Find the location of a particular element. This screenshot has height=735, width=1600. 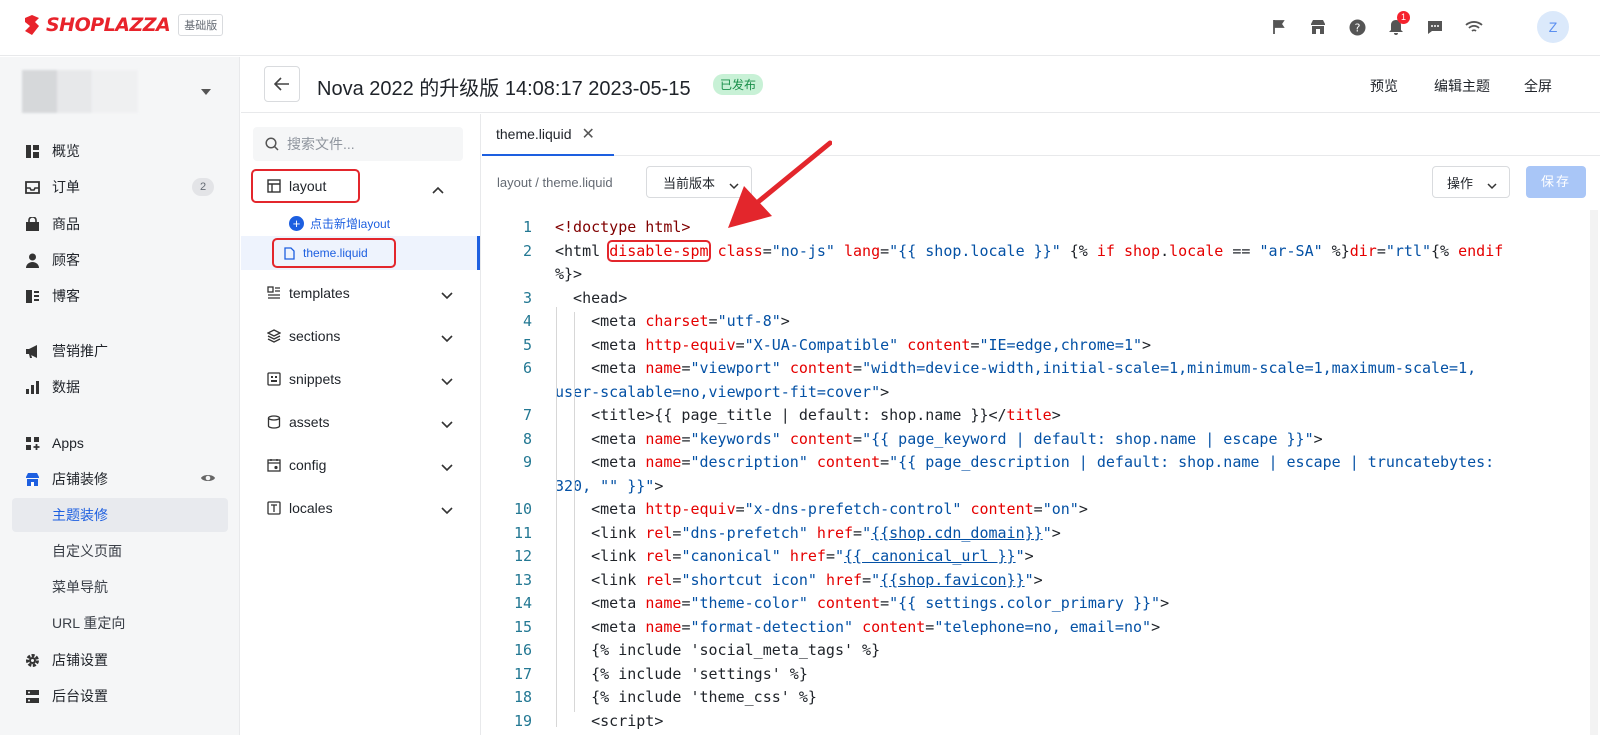

sidebar-item-orders: 订单 2 is located at coordinates (120, 187).